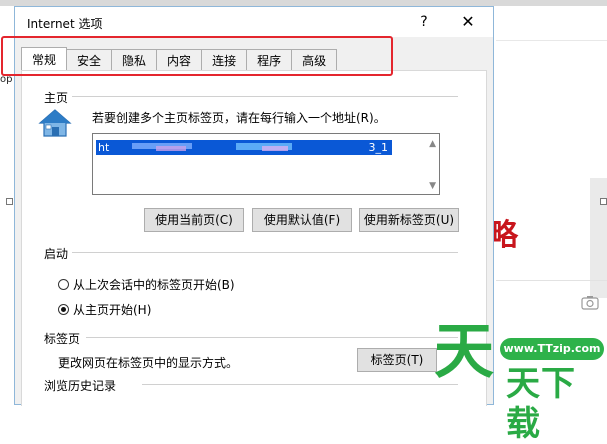 This screenshot has width=607, height=444. What do you see at coordinates (197, 56) in the screenshot?
I see `tab-strip-highlight` at bounding box center [197, 56].